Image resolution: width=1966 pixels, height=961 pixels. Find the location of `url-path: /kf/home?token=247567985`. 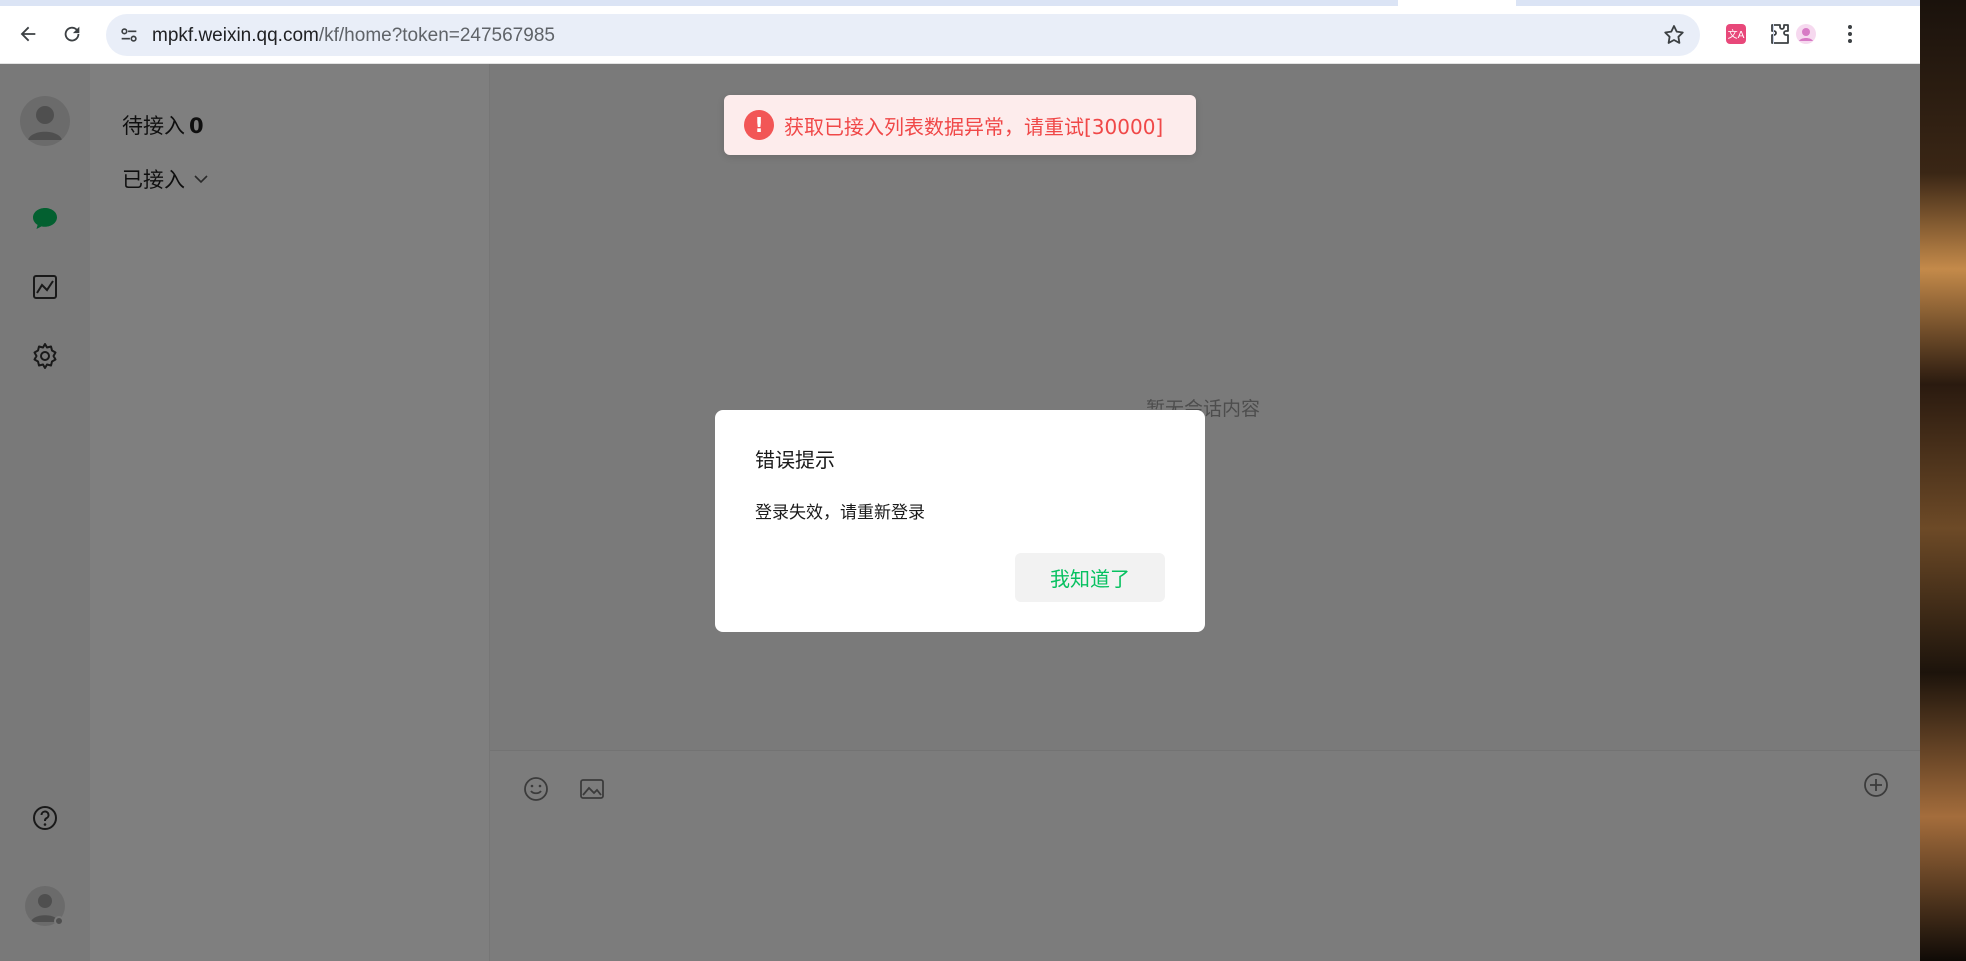

url-path: /kf/home?token=247567985 is located at coordinates (436, 35).